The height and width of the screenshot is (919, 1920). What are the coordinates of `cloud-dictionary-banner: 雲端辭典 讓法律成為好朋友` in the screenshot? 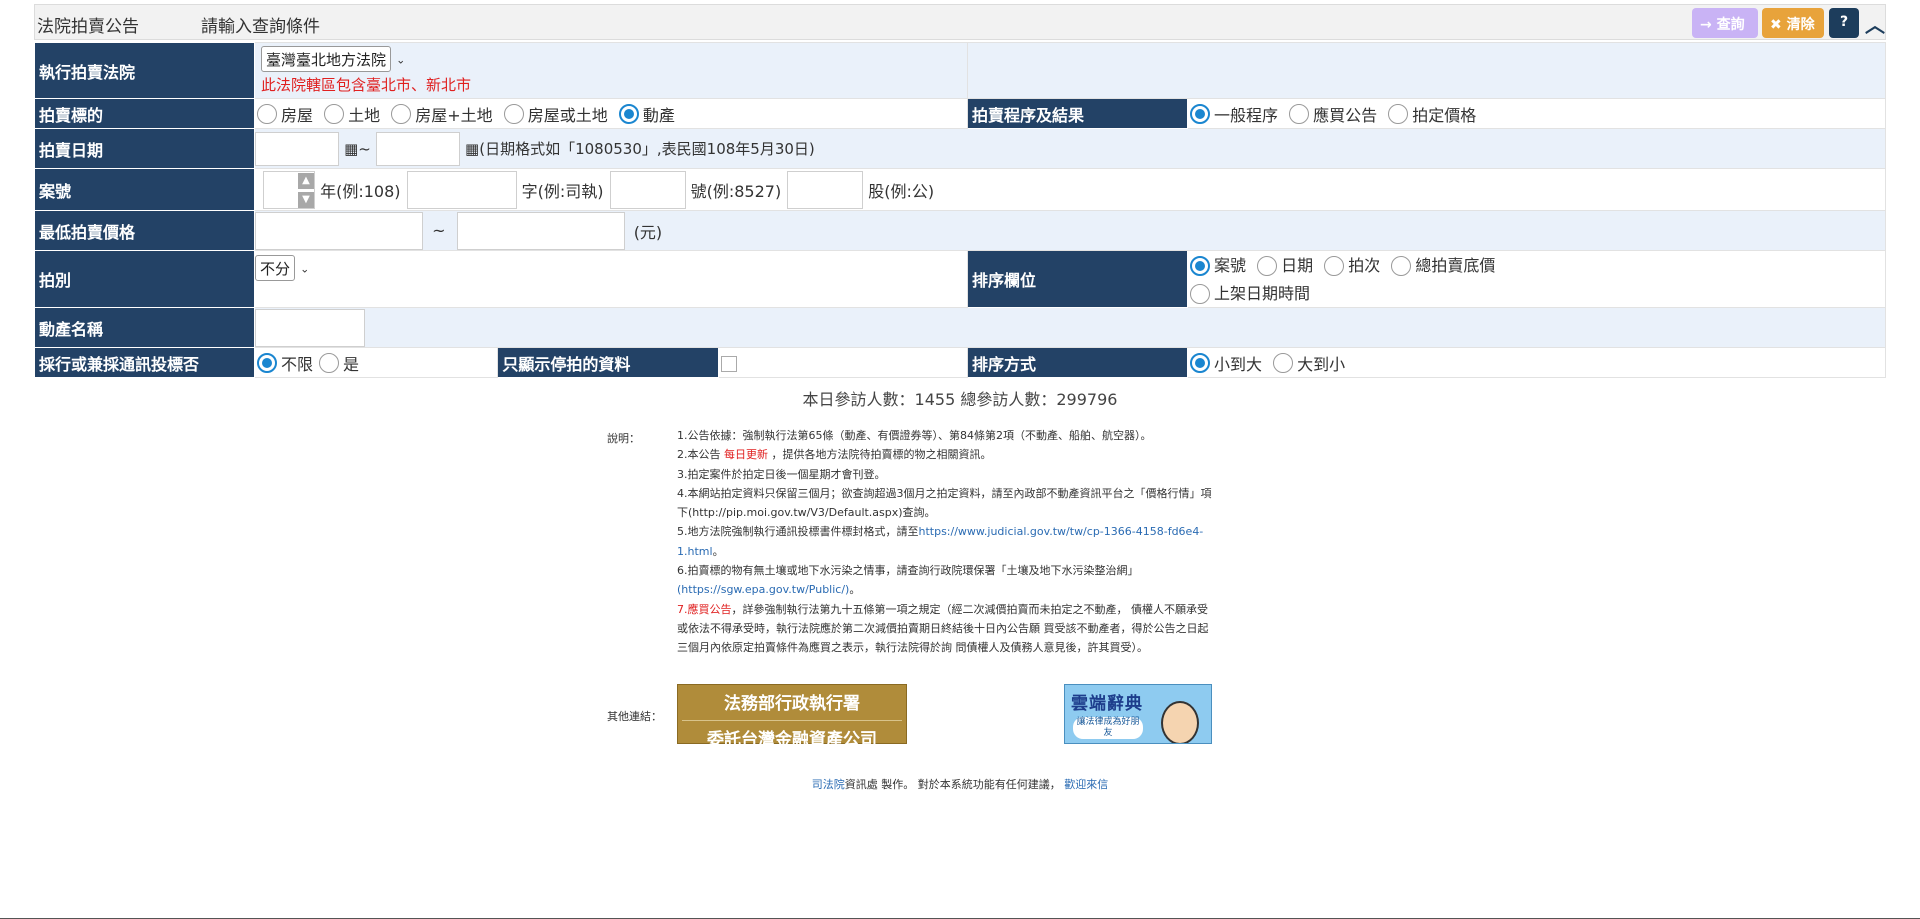 It's located at (1138, 714).